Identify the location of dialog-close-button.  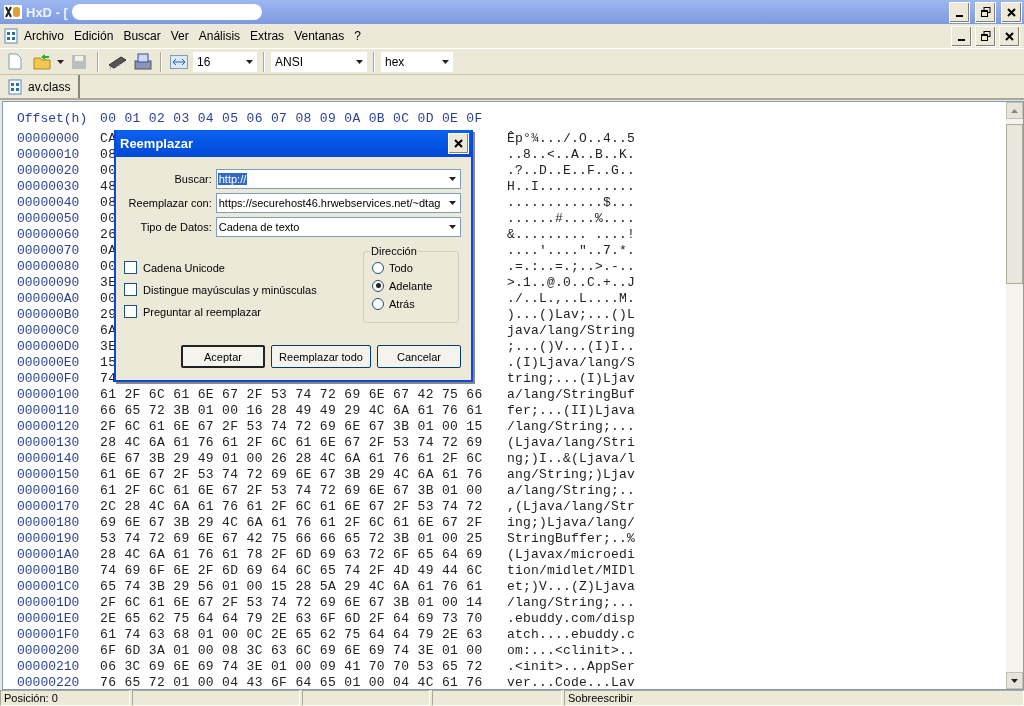
(458, 143).